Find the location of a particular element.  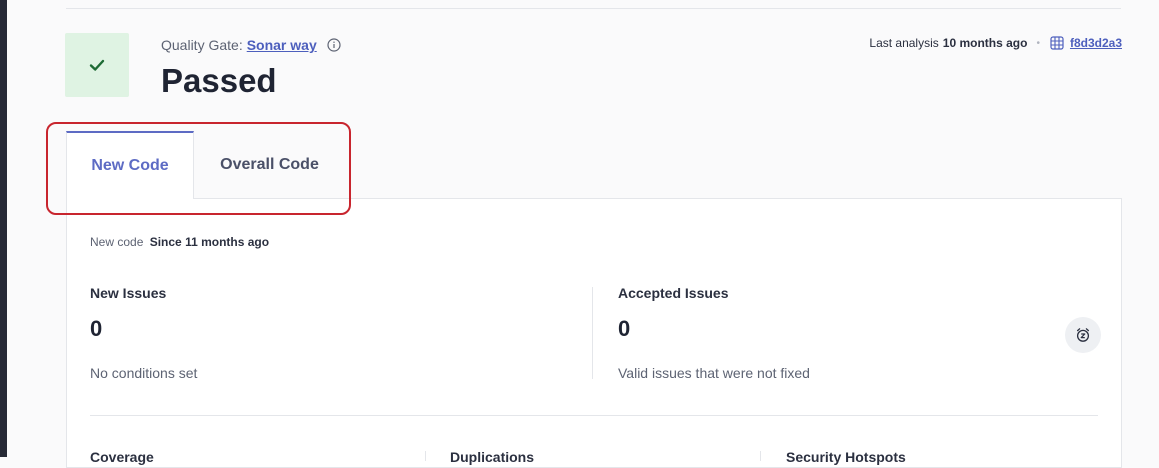

section-divider is located at coordinates (594, 415).